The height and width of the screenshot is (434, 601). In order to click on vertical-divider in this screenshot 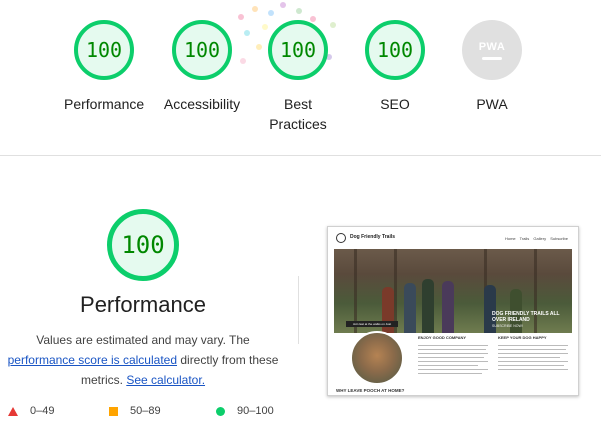, I will do `click(298, 310)`.